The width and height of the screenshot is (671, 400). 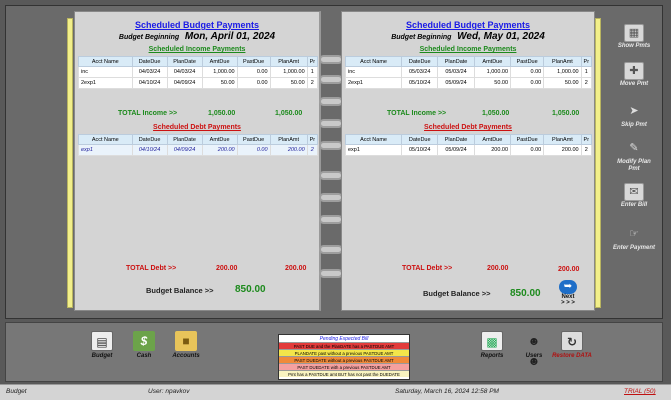 What do you see at coordinates (534, 349) in the screenshot?
I see `users-button: ☻☻ Users` at bounding box center [534, 349].